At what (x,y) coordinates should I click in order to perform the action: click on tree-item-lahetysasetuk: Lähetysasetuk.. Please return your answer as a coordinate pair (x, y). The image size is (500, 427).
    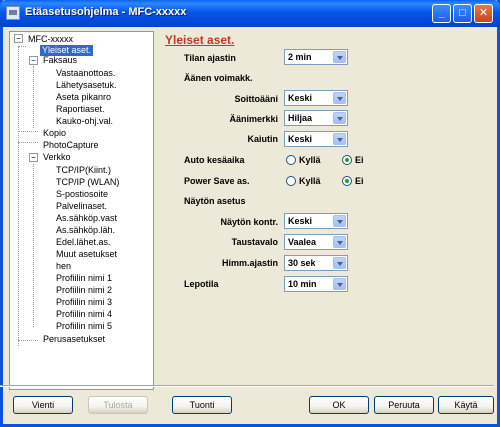
    Looking at the image, I should click on (86, 85).